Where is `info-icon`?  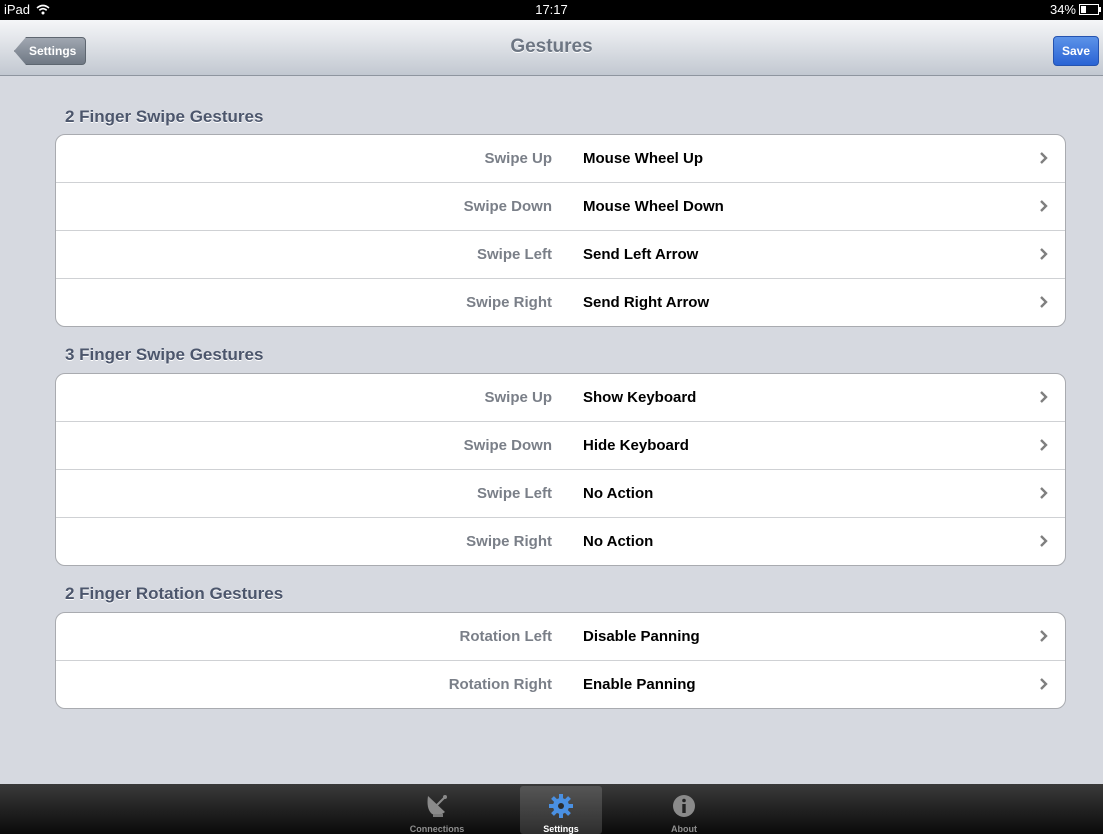
info-icon is located at coordinates (684, 806).